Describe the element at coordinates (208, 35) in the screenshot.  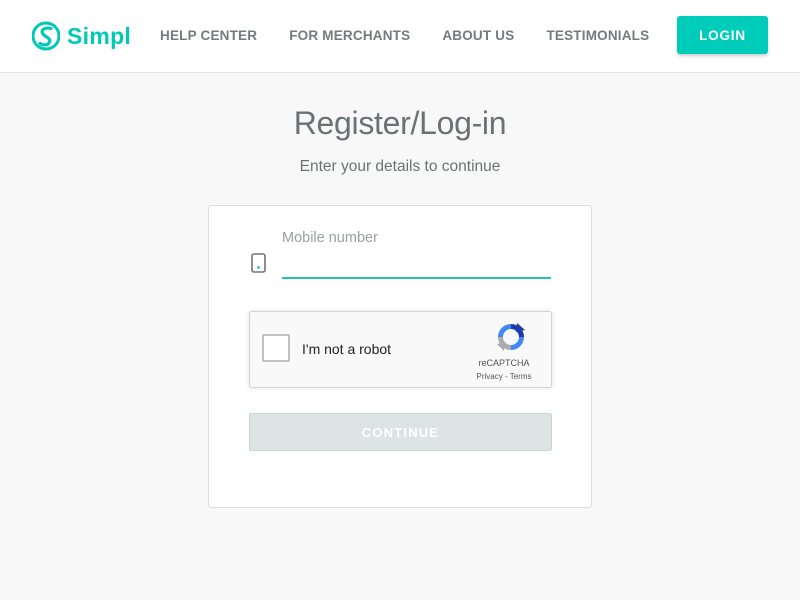
I see `nav-help-center: HELP CENTER` at that location.